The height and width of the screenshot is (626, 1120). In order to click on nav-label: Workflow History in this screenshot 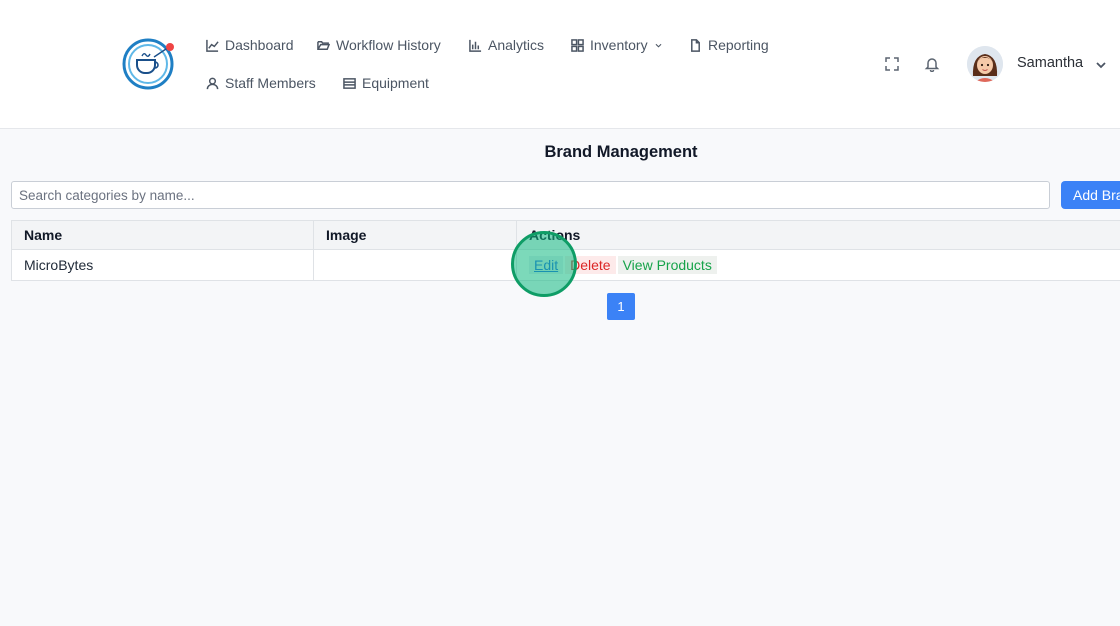, I will do `click(388, 45)`.